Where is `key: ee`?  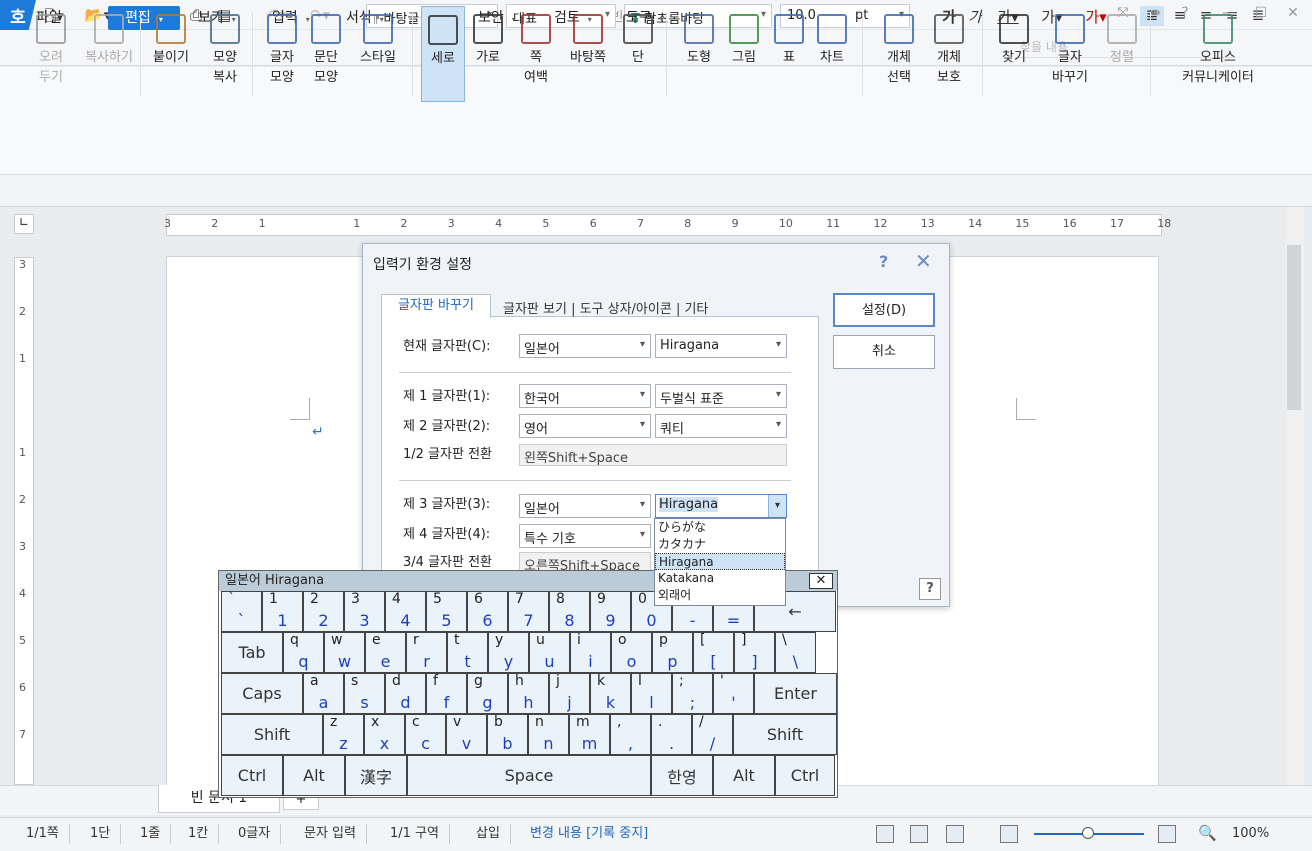 key: ee is located at coordinates (385, 652).